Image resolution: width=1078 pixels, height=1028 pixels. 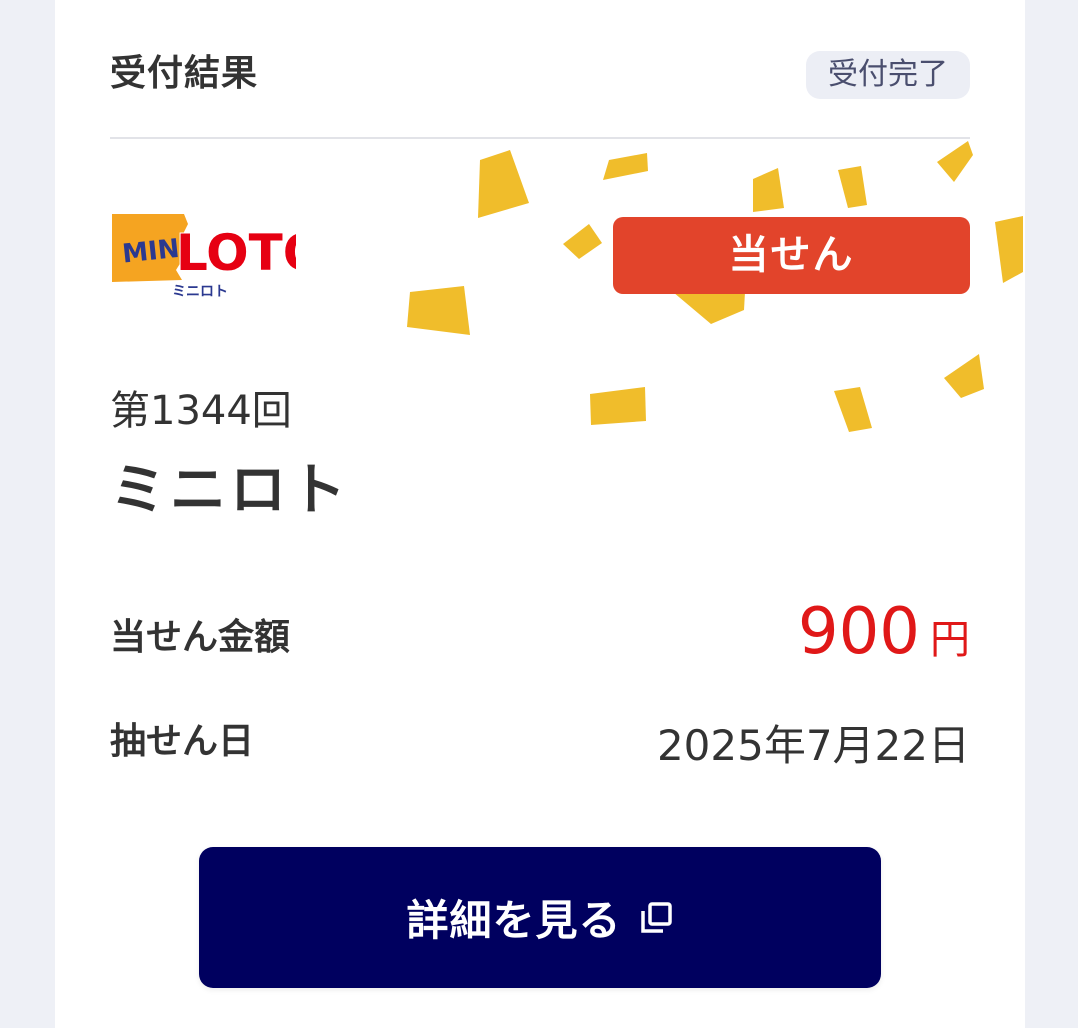 What do you see at coordinates (540, 138) in the screenshot?
I see `divider` at bounding box center [540, 138].